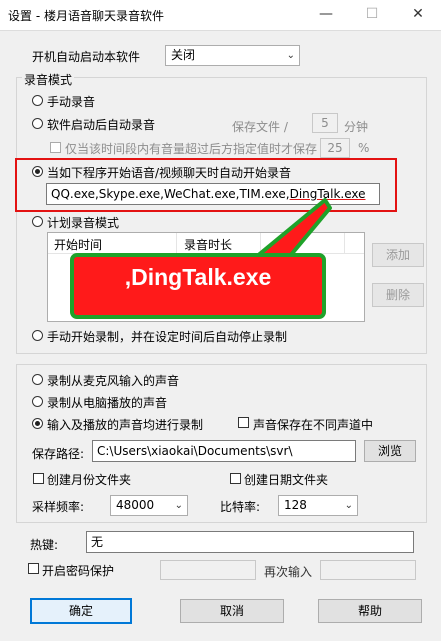 Image resolution: width=441 pixels, height=641 pixels. Describe the element at coordinates (260, 127) in the screenshot. I see `save-every-label: 保存文件 /` at that location.